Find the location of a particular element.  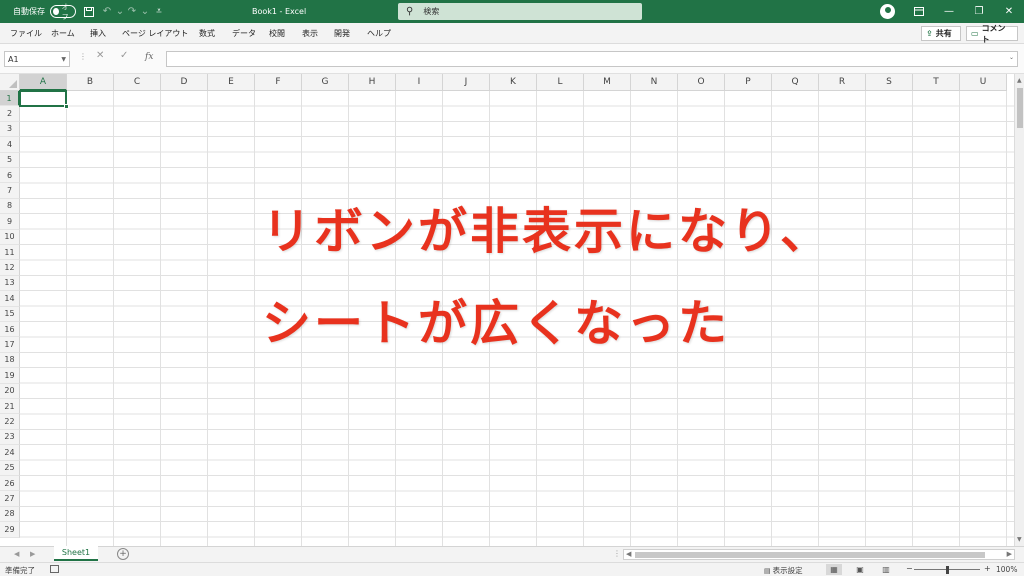

column-header-s: S is located at coordinates (889, 82).